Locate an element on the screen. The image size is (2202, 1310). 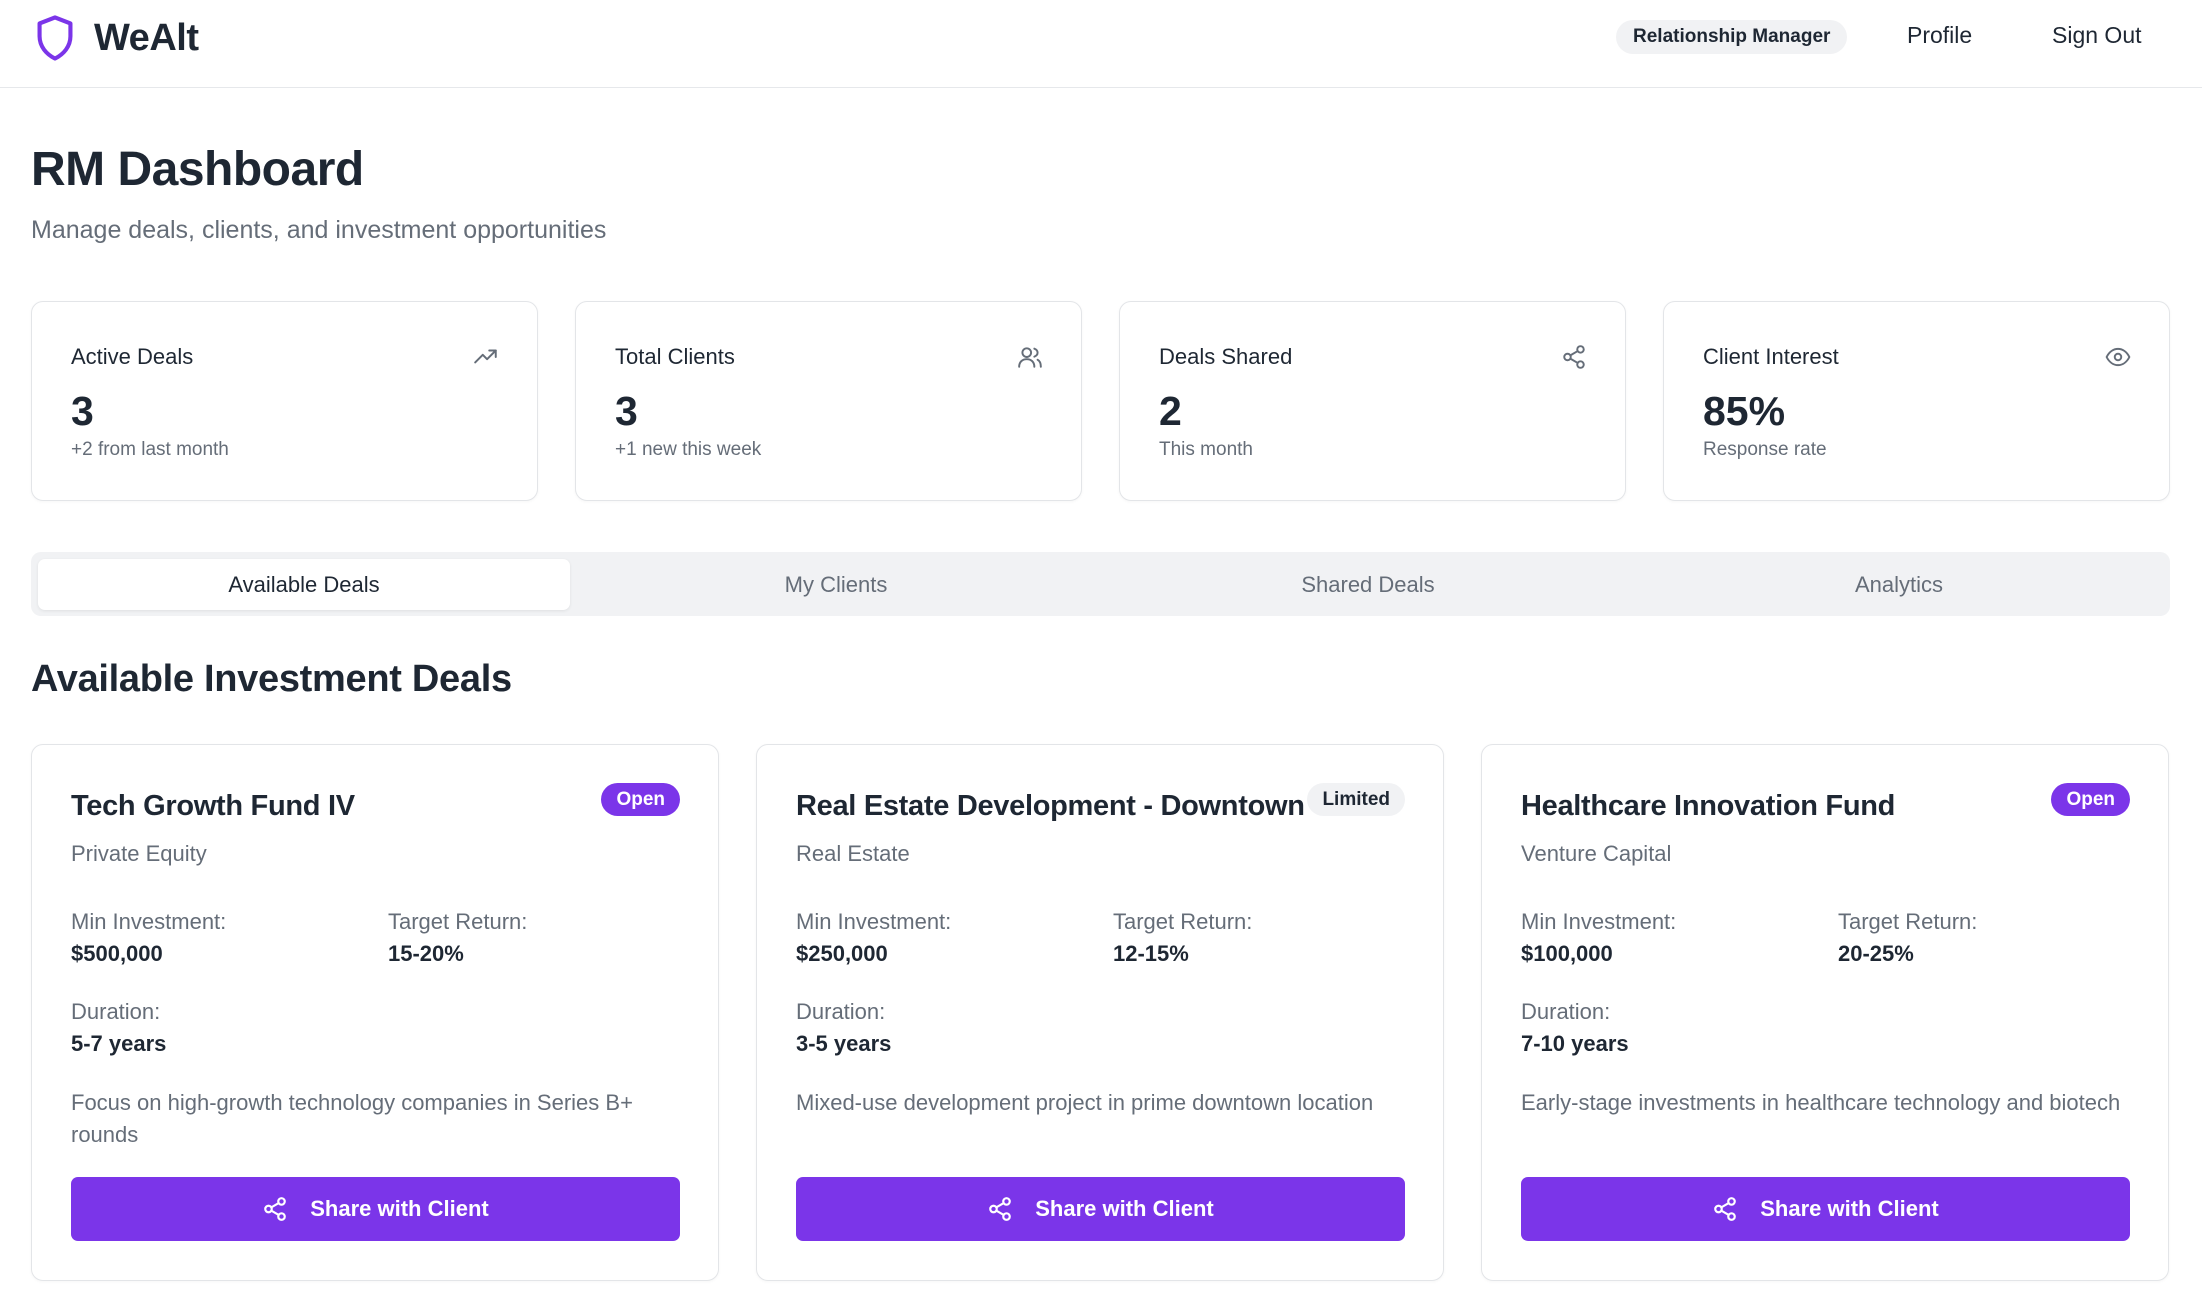
stat-subtext: +2 from last month is located at coordinates (150, 449).